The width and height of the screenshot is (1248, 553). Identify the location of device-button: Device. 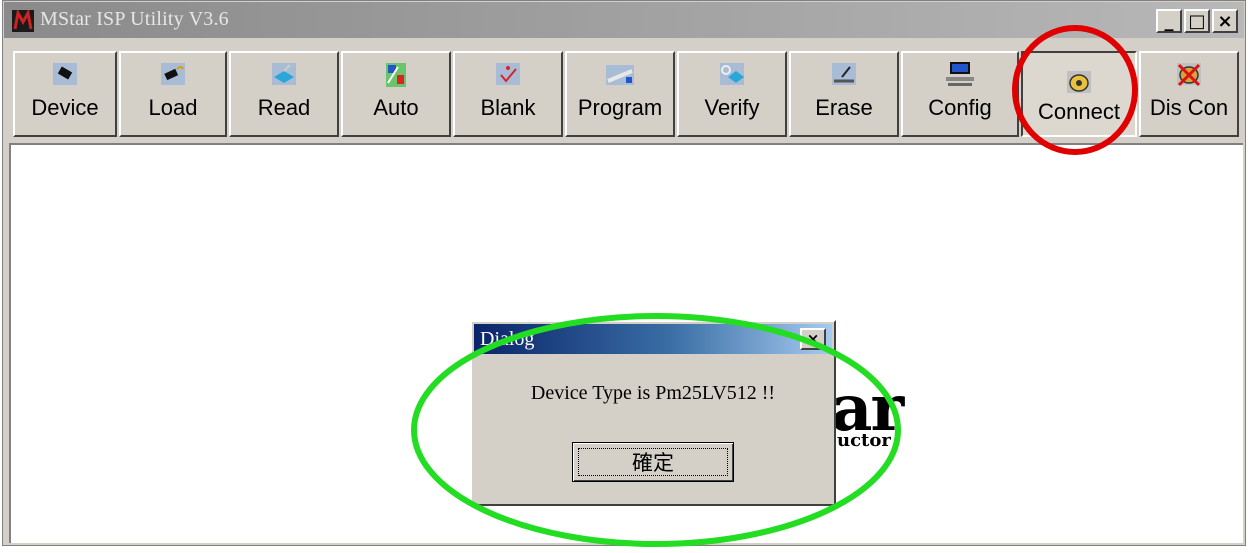
(65, 94).